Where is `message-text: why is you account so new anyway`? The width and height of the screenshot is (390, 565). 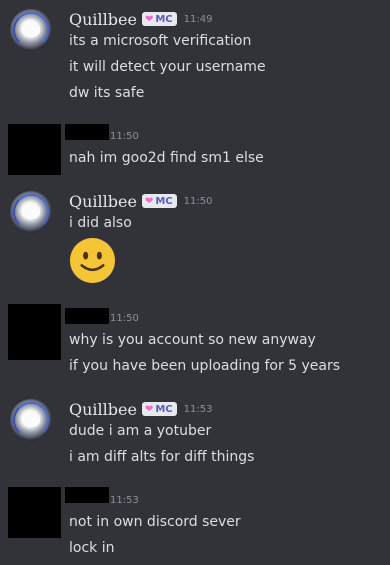 message-text: why is you account so new anyway is located at coordinates (192, 340).